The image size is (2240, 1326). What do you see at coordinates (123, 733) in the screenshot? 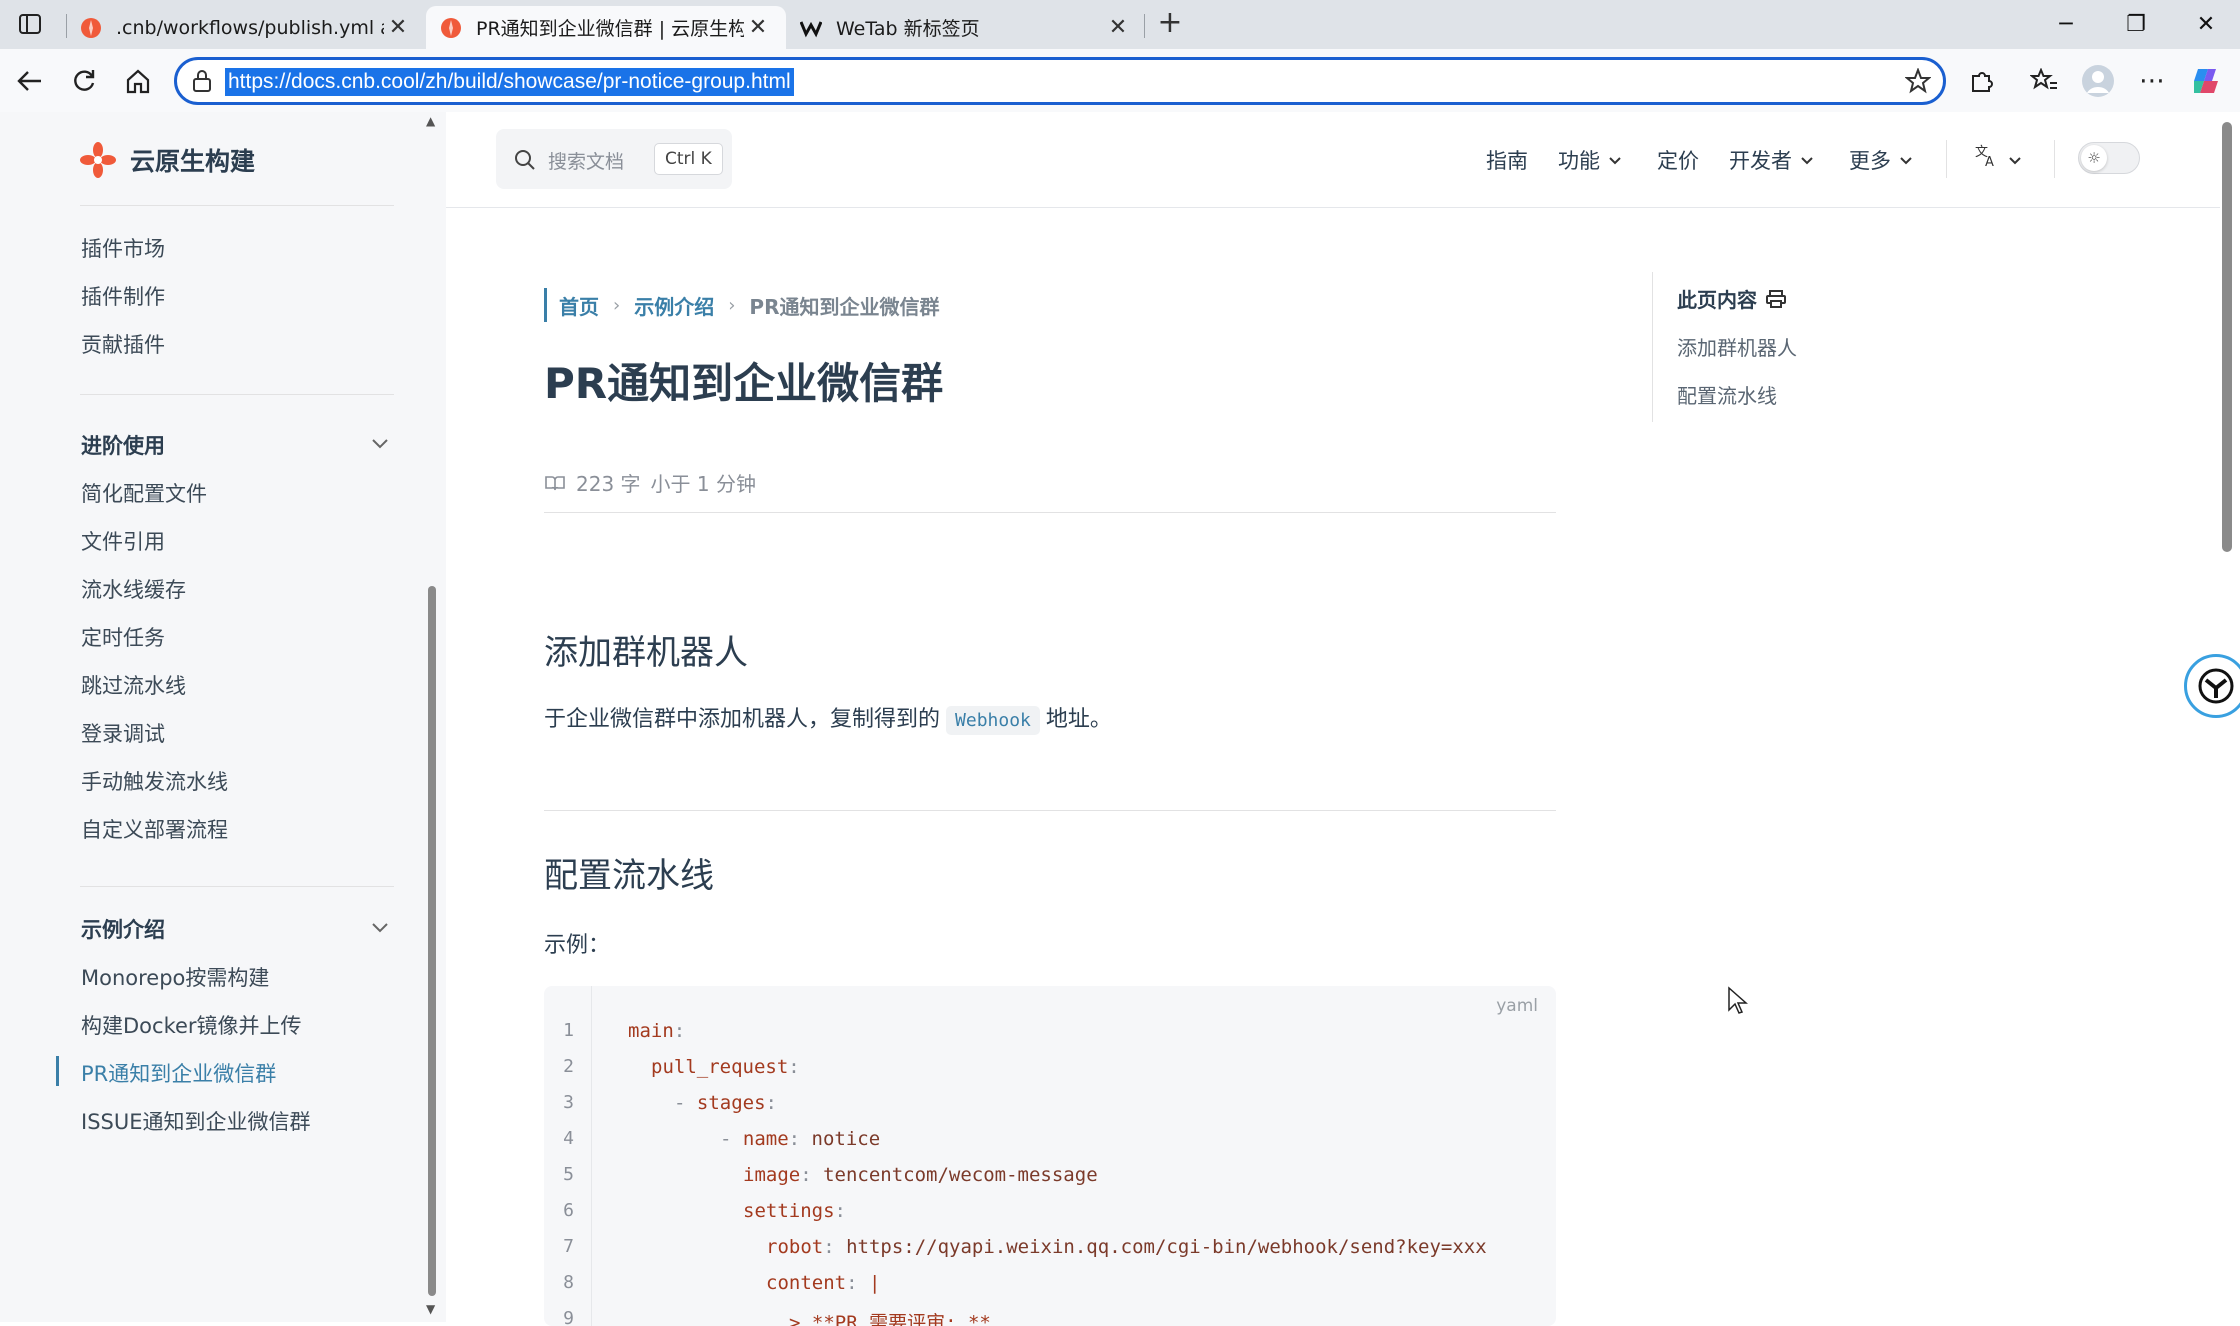
I see `sidebar-item-login-debug: 登录调试` at bounding box center [123, 733].